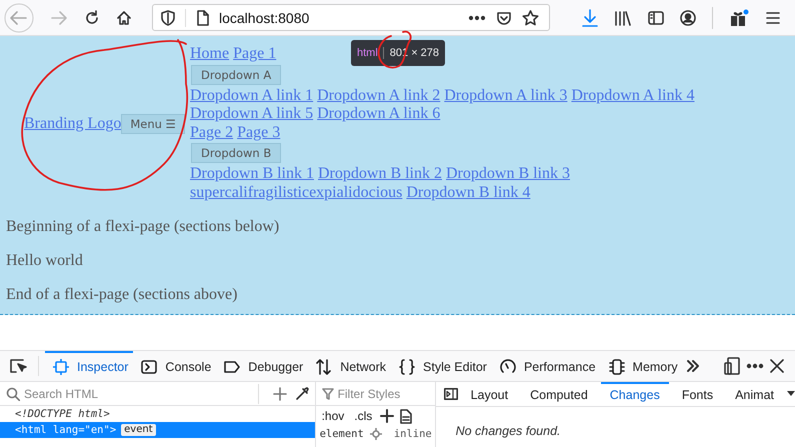 Image resolution: width=795 pixels, height=447 pixels. What do you see at coordinates (333, 416) in the screenshot?
I see `hov-button: :hov` at bounding box center [333, 416].